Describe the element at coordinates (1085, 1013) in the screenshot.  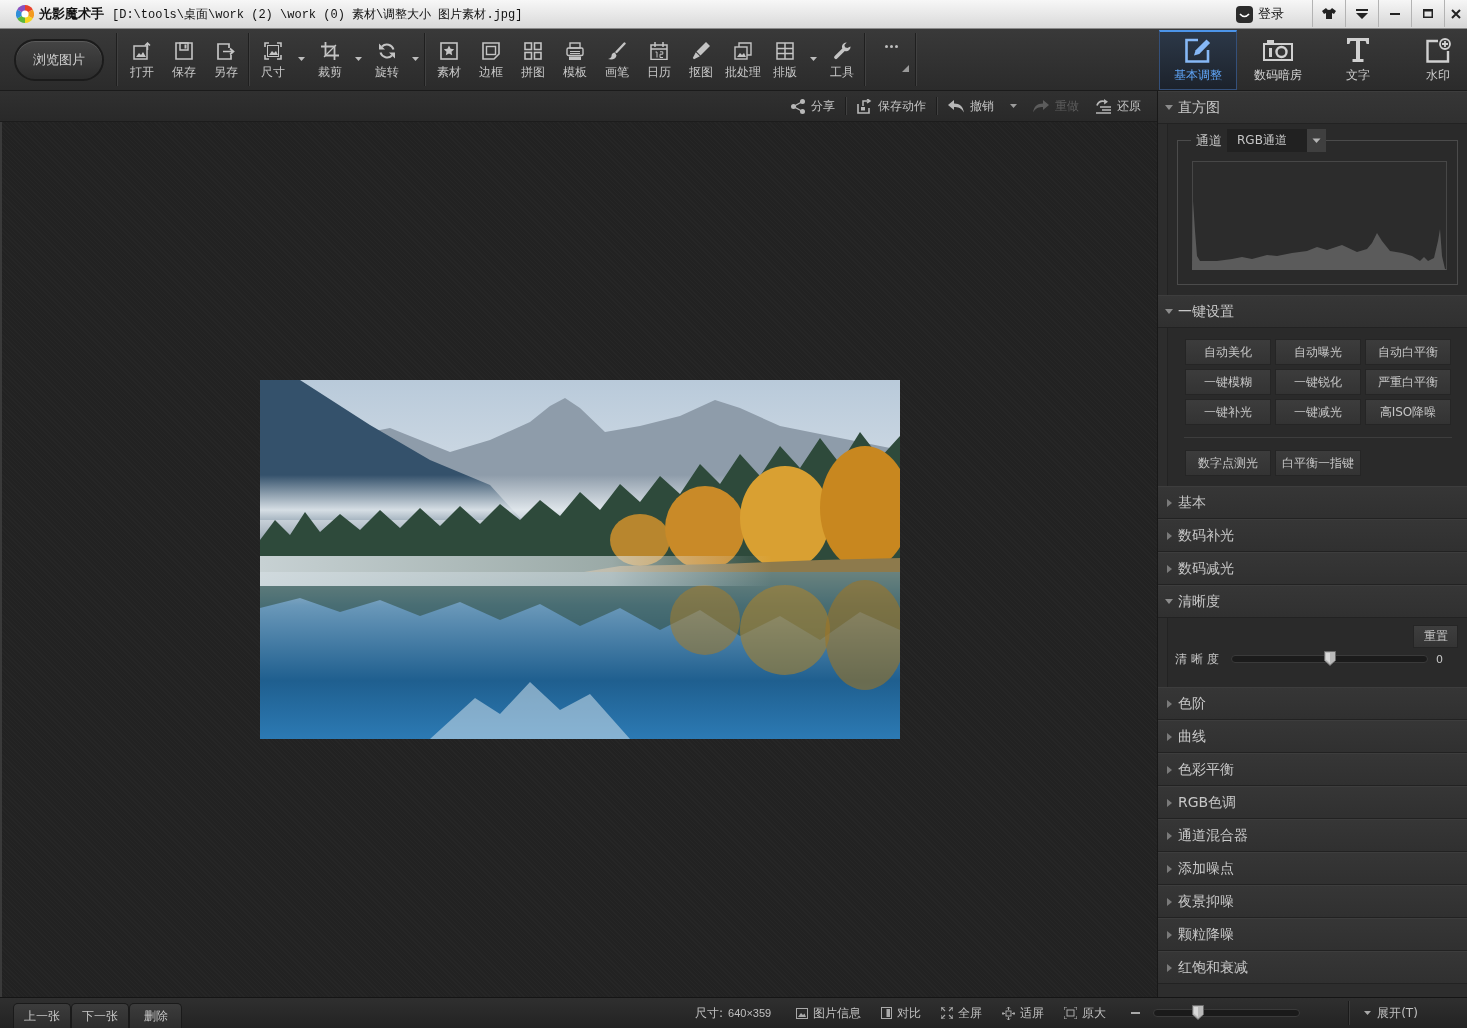
I see `view-button: 原大` at that location.